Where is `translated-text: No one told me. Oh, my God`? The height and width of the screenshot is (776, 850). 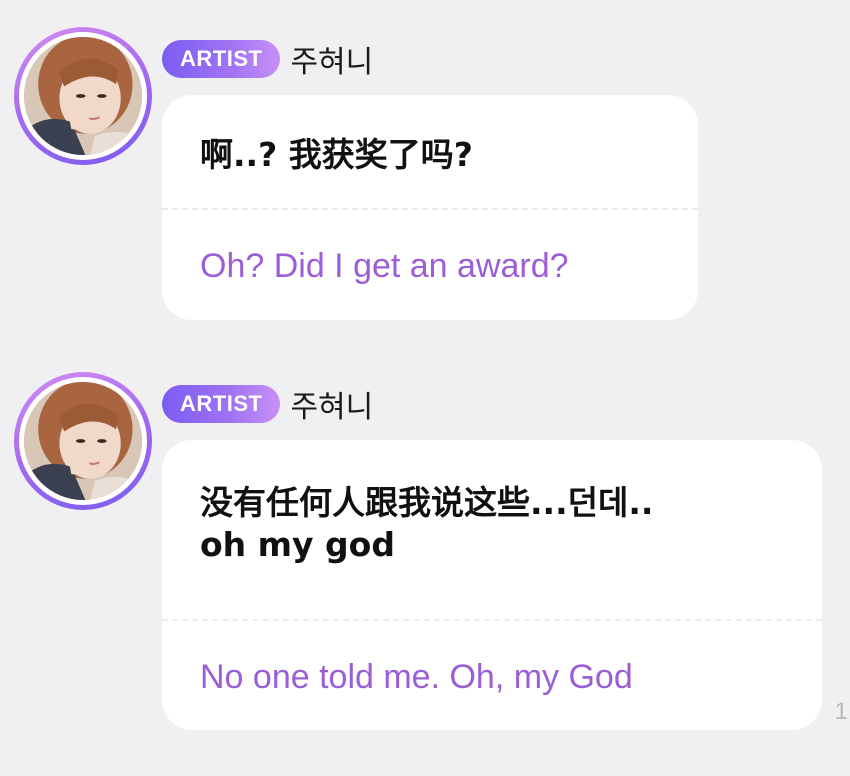
translated-text: No one told me. Oh, my God is located at coordinates (416, 677).